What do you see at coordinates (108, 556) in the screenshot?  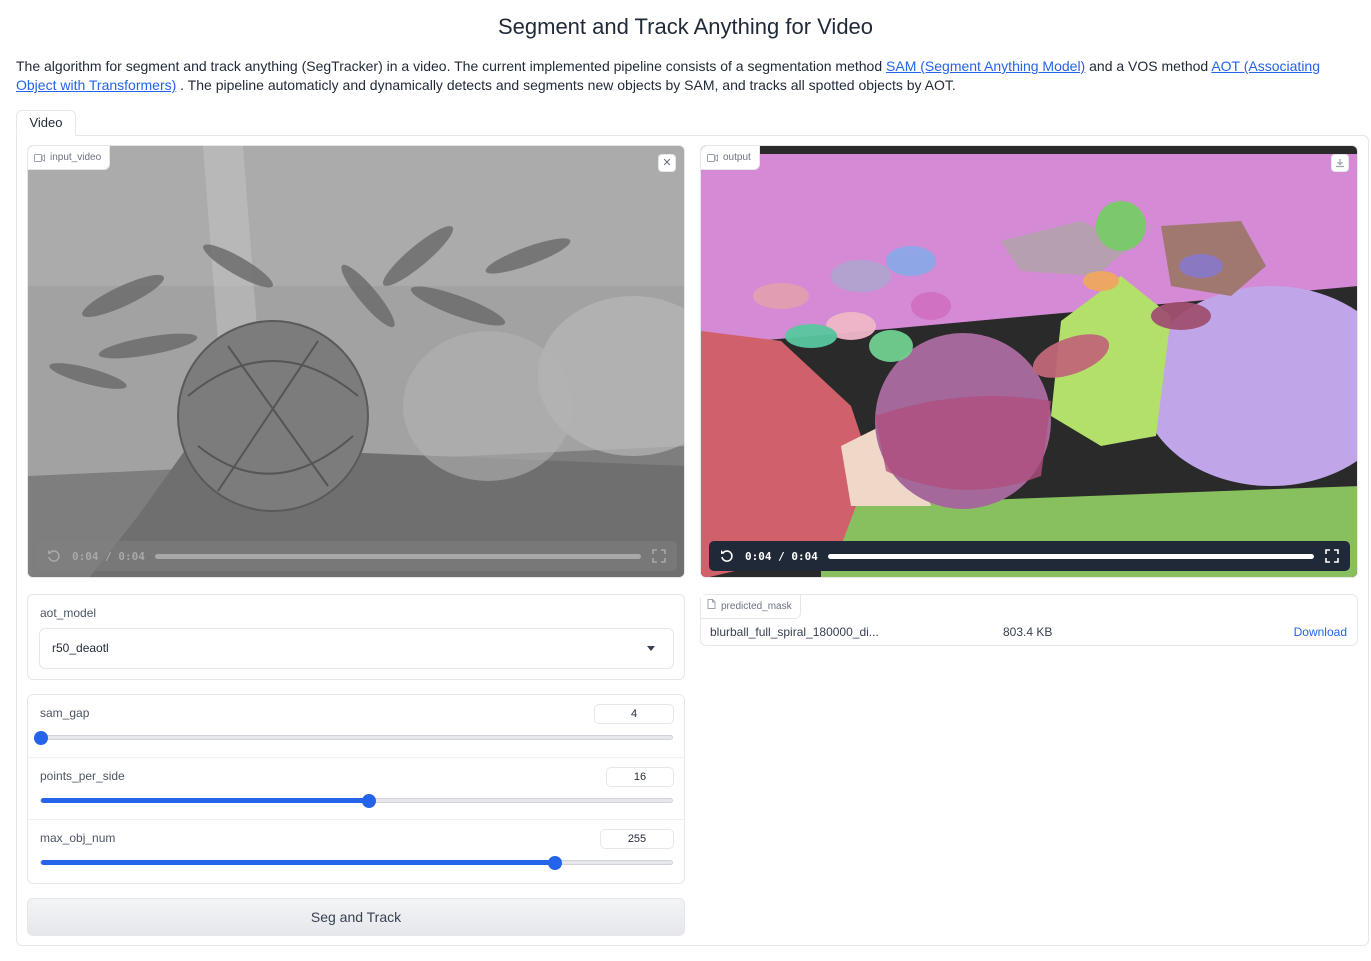 I see `input-video-time: 0:04 / 0:04` at bounding box center [108, 556].